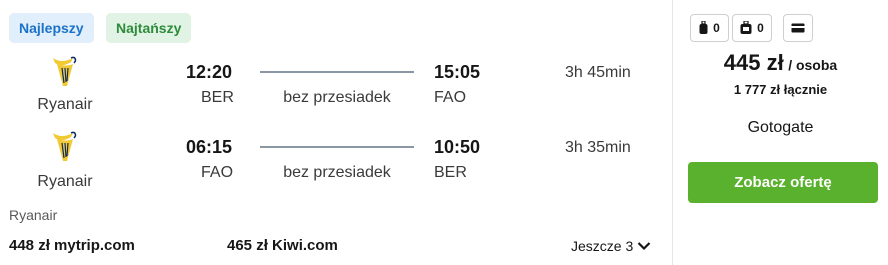 Image resolution: width=888 pixels, height=265 pixels. What do you see at coordinates (209, 72) in the screenshot?
I see `departure-time: 12:20` at bounding box center [209, 72].